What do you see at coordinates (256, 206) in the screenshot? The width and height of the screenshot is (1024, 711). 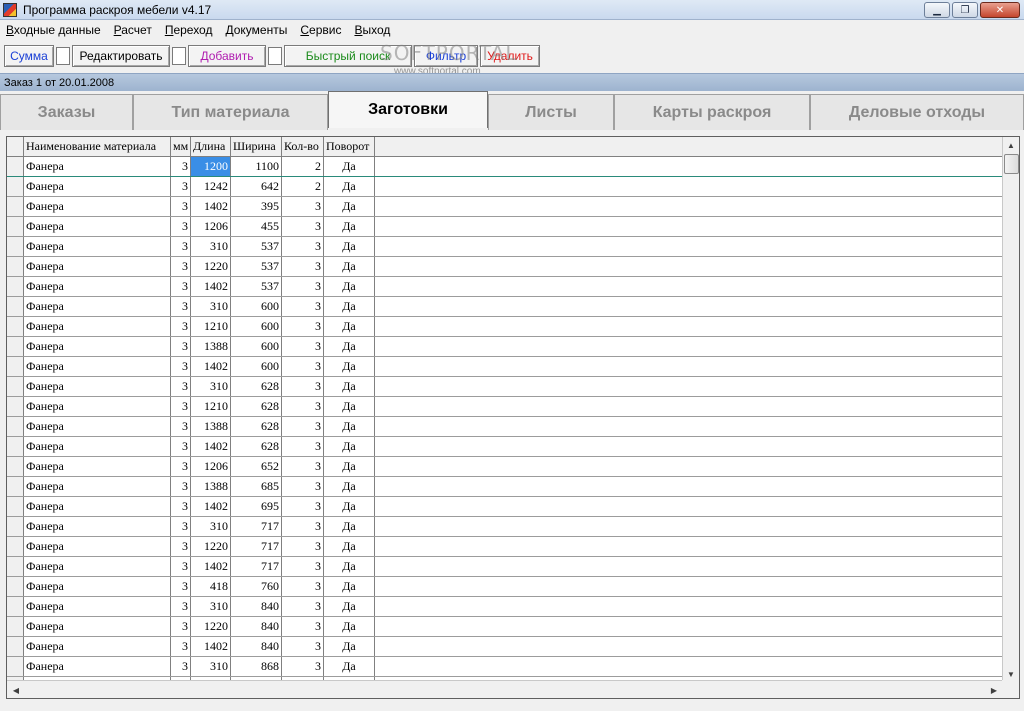 I see `cell-width: 395` at bounding box center [256, 206].